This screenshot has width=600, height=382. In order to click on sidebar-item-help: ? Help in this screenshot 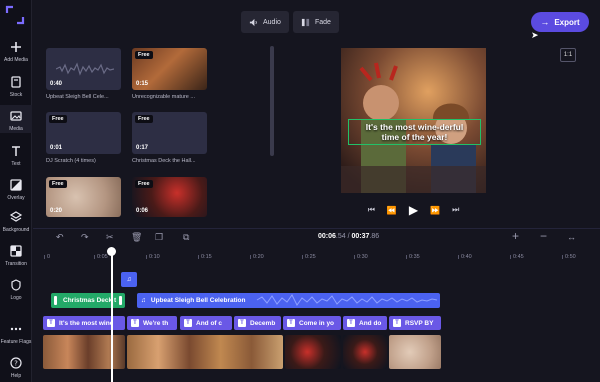, I will do `click(16, 367)`.